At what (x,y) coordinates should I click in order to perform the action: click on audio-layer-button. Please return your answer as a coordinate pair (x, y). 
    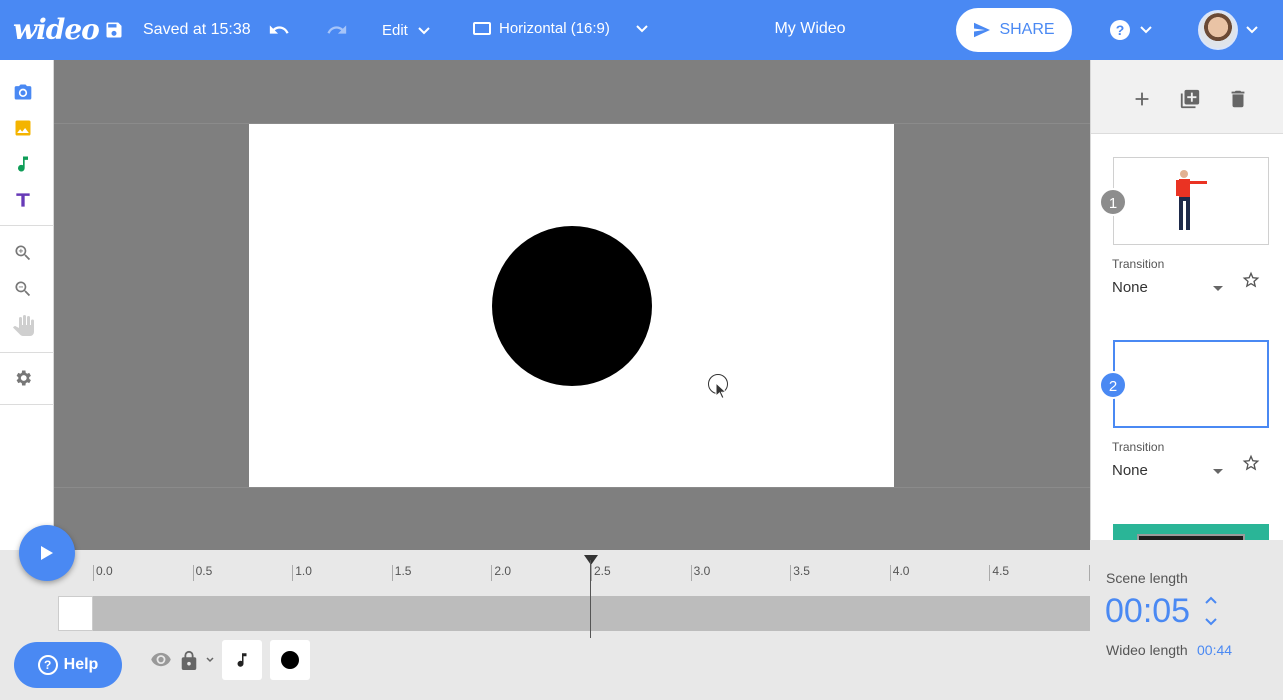
    Looking at the image, I should click on (242, 660).